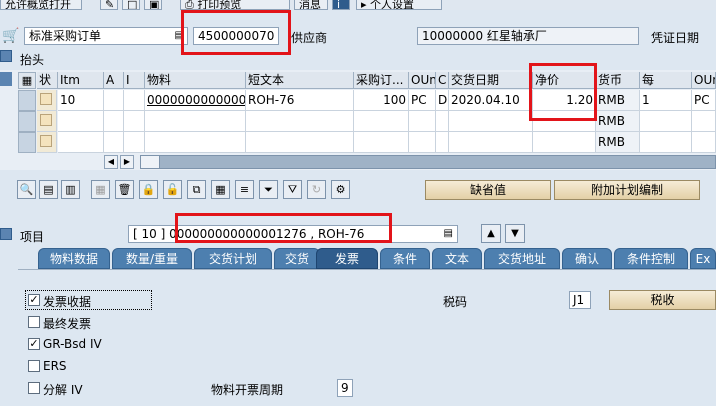  Describe the element at coordinates (6, 79) in the screenshot. I see `item-overview-icon` at that location.